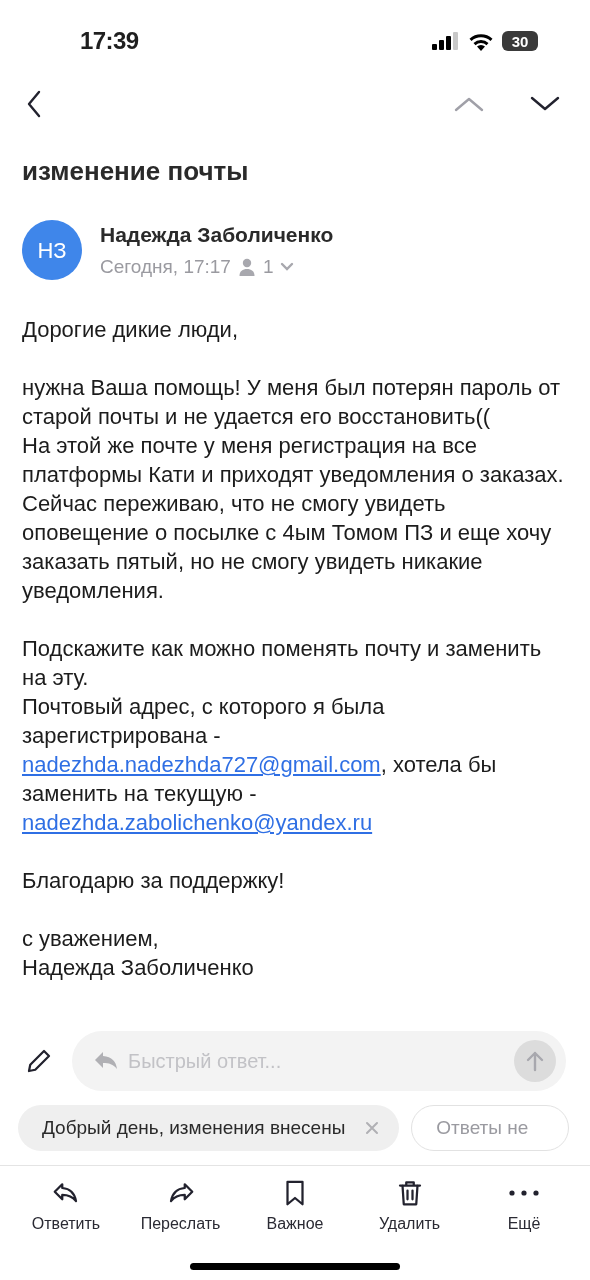 This screenshot has width=590, height=1280. What do you see at coordinates (481, 41) in the screenshot?
I see `wifi-icon` at bounding box center [481, 41].